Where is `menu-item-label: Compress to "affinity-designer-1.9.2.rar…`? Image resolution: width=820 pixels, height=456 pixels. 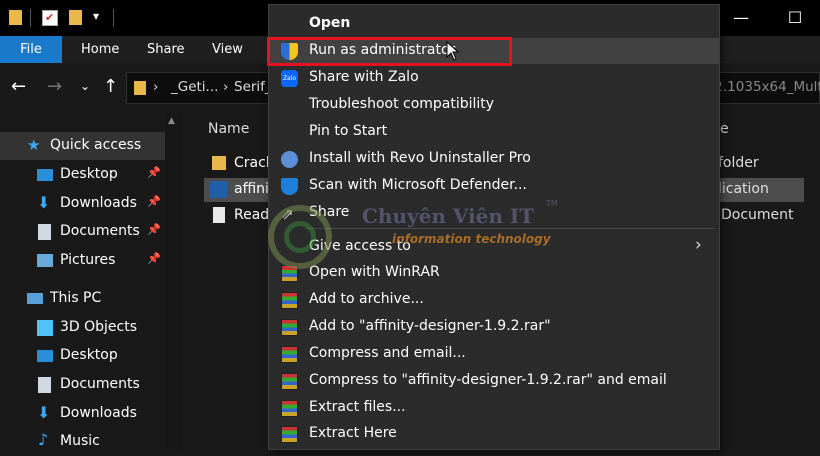 menu-item-label: Compress to "affinity-designer-1.9.2.rar… is located at coordinates (488, 380).